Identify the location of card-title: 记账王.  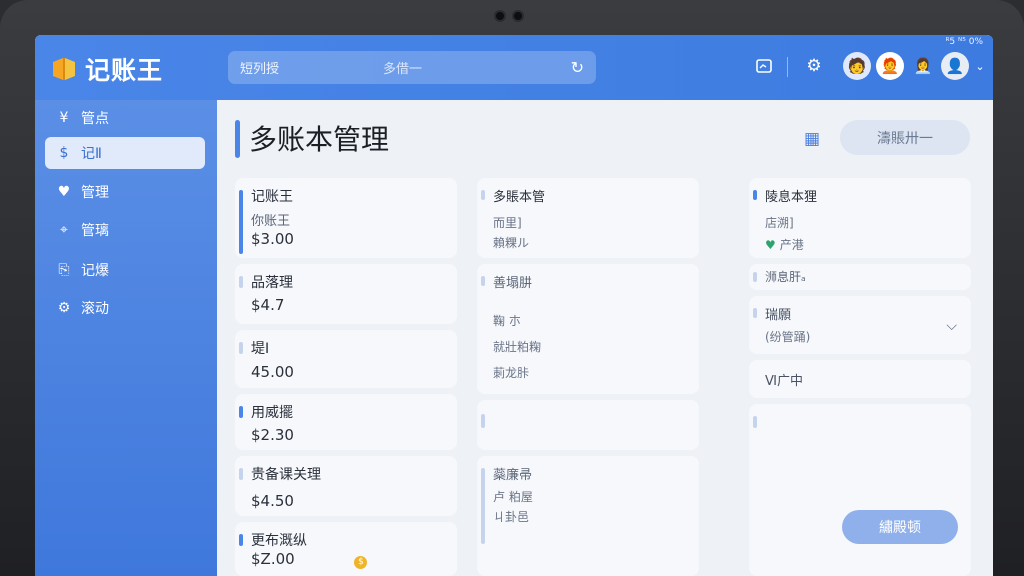
(272, 197).